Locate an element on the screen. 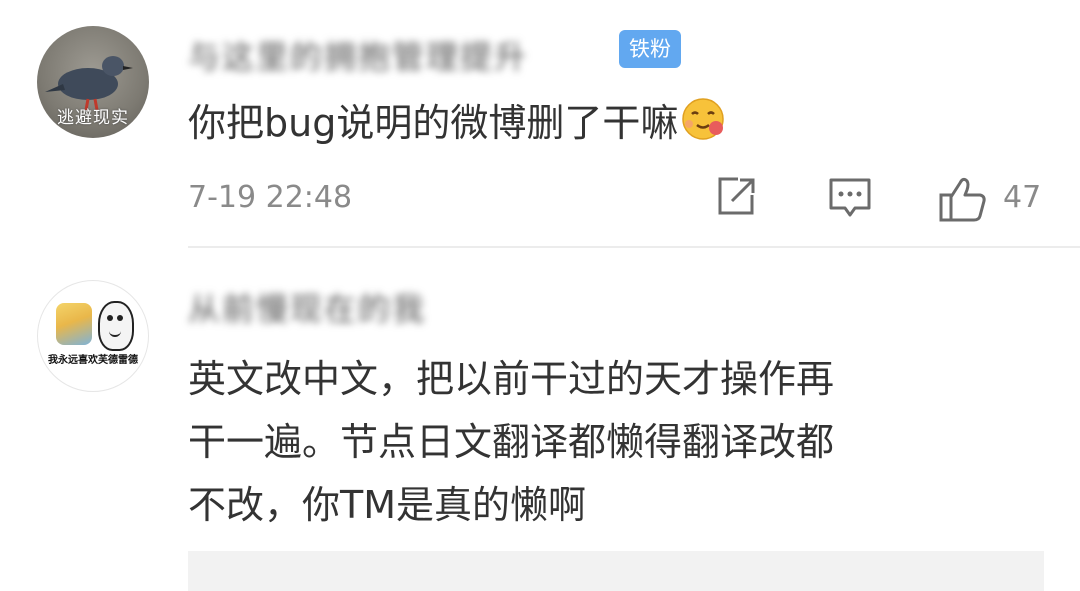 The image size is (1080, 591). comment-text-line: 不改，你TM是真的懒啊 is located at coordinates (387, 505).